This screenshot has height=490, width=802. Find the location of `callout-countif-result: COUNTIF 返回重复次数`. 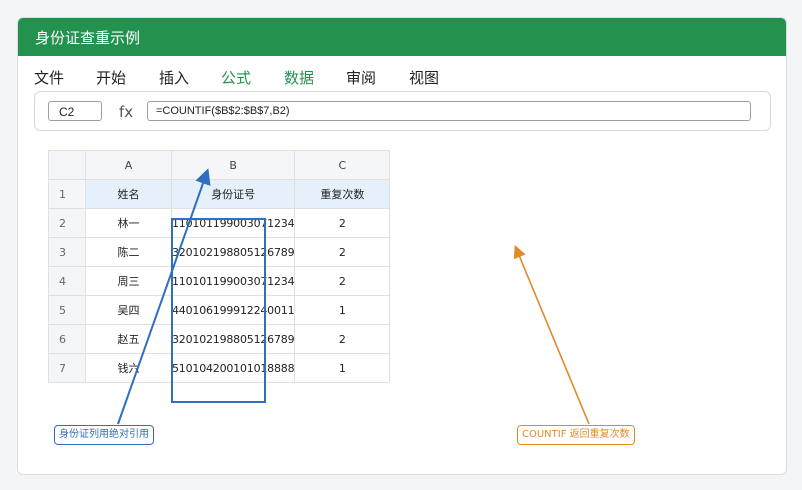

callout-countif-result: COUNTIF 返回重复次数 is located at coordinates (576, 435).